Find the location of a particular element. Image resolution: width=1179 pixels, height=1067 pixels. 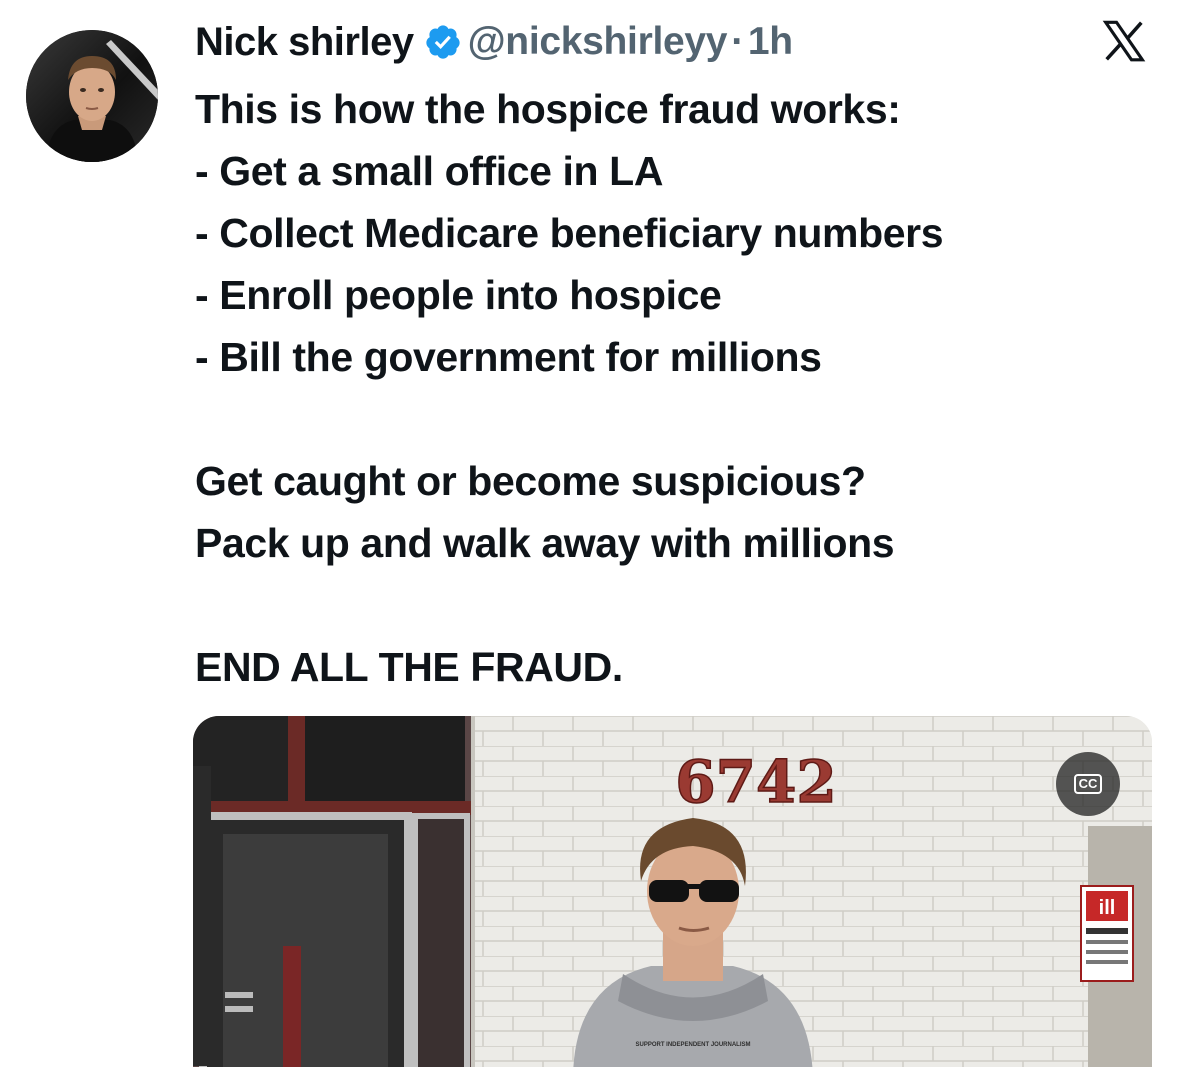

timestamp: 1h is located at coordinates (770, 42).